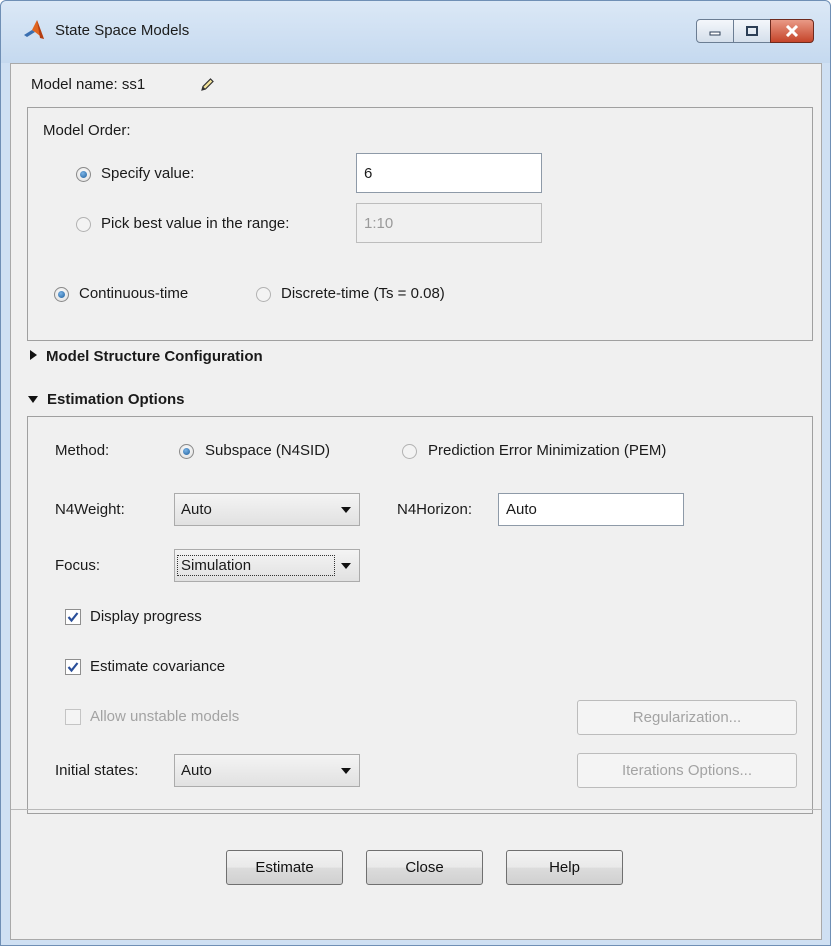  What do you see at coordinates (196, 770) in the screenshot?
I see `initial-states-value: Auto` at bounding box center [196, 770].